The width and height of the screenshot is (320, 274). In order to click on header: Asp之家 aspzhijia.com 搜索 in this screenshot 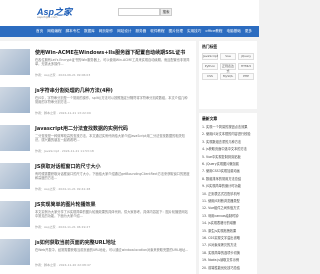, I will do `click(129, 13)`.